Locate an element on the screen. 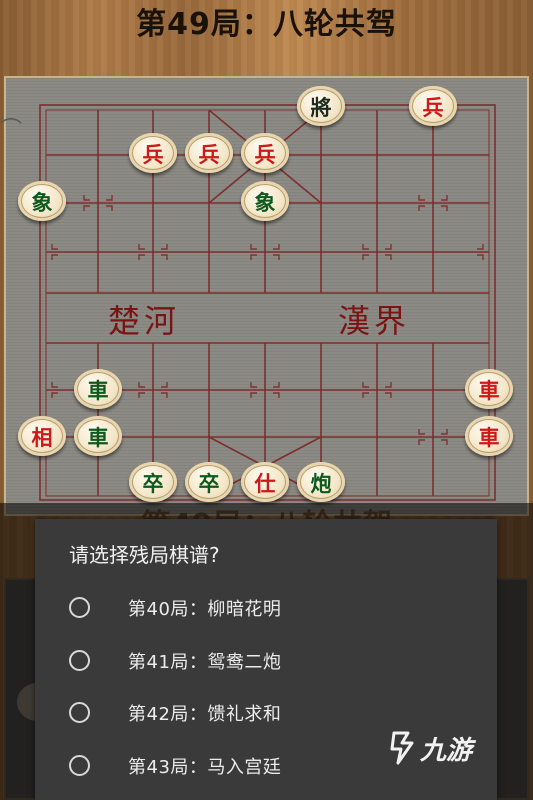 The height and width of the screenshot is (800, 533). watermark: 九游 is located at coordinates (430, 748).